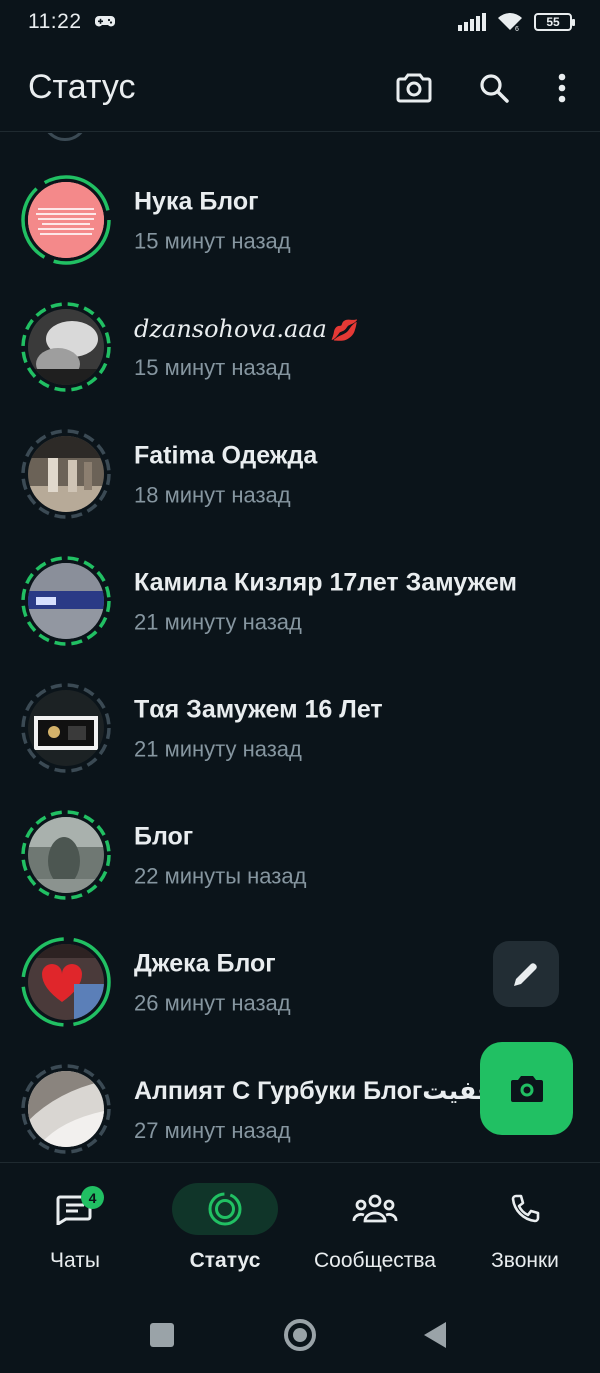 This screenshot has width=600, height=1373. I want to click on search-button, so click(494, 88).